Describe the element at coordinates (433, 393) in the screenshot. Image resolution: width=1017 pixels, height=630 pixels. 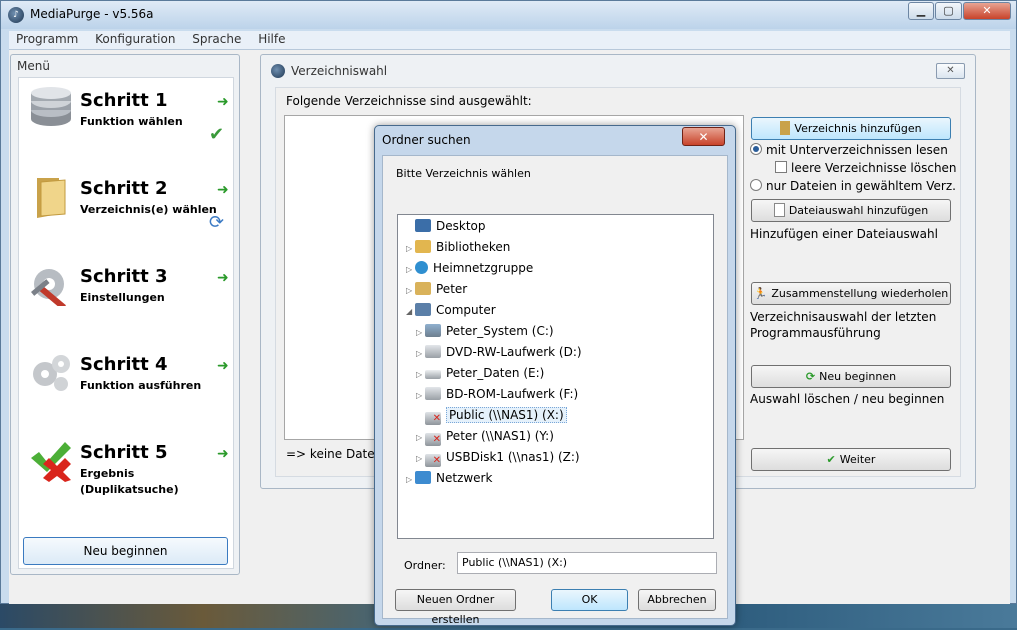
I see `bd-drive-icon` at that location.